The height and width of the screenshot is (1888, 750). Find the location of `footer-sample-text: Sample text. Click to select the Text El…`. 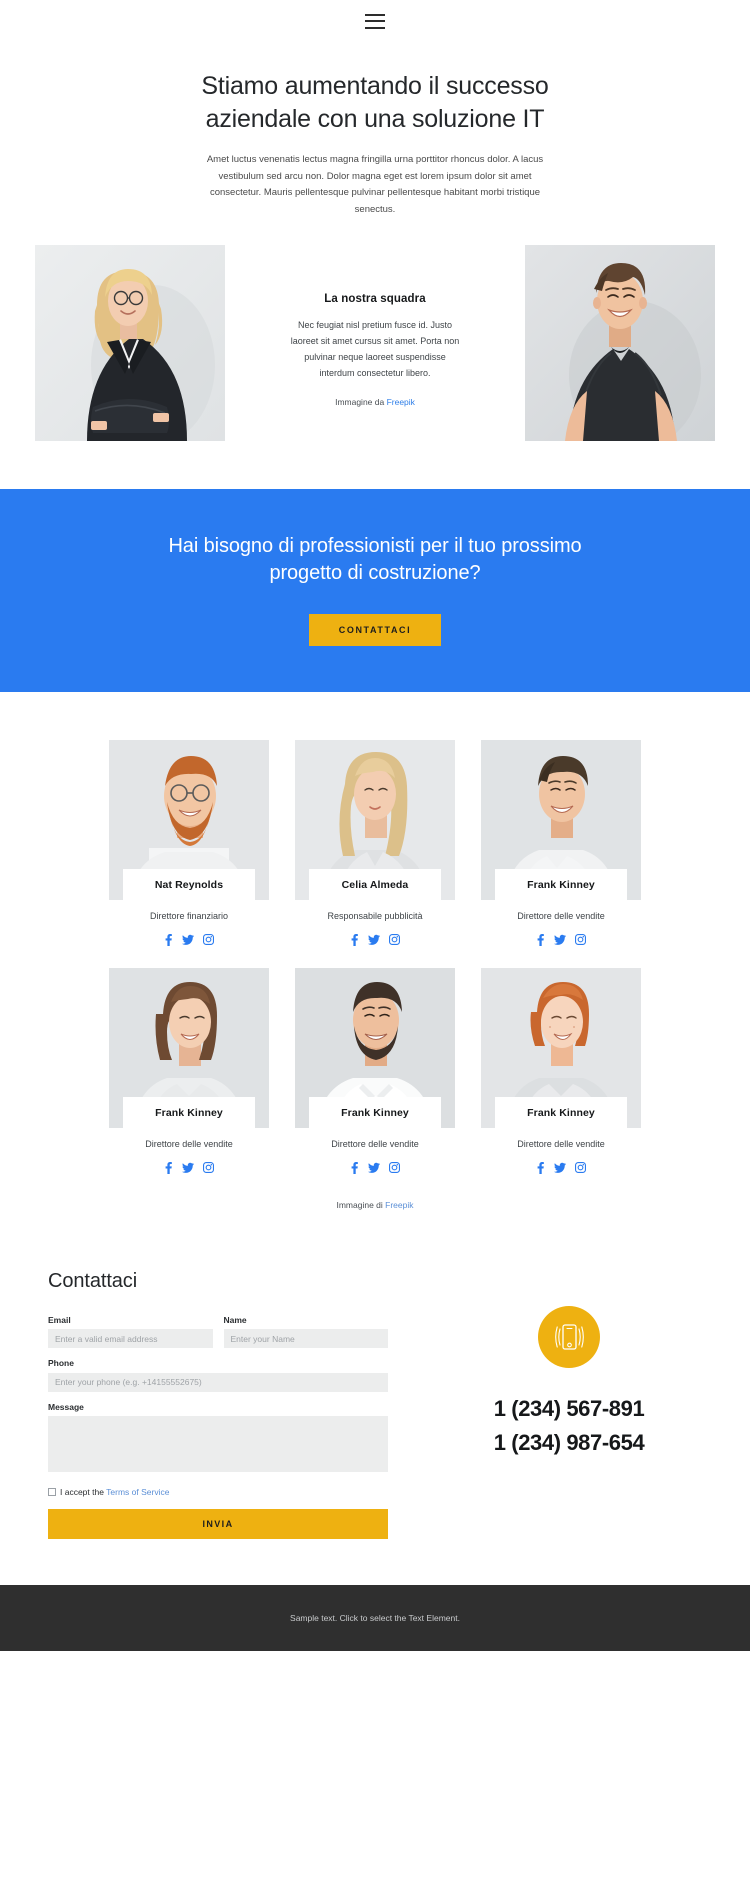

footer-sample-text: Sample text. Click to select the Text El… is located at coordinates (375, 1618).